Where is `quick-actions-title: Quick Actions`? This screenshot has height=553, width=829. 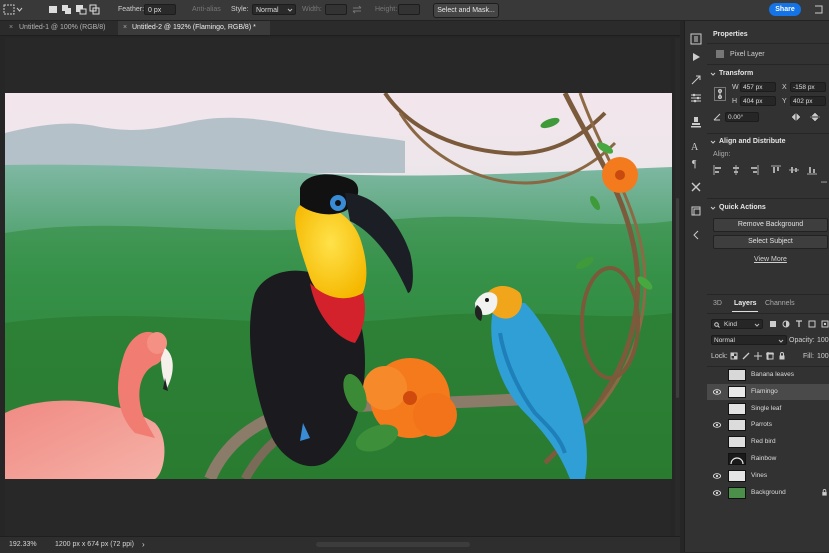
quick-actions-title: Quick Actions is located at coordinates (742, 207).